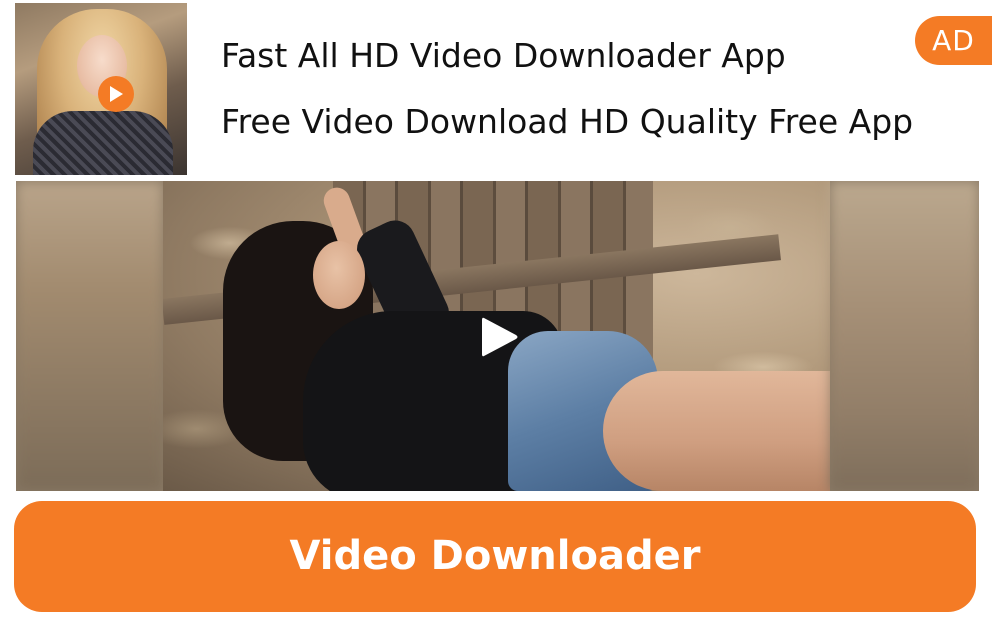 Image resolution: width=992 pixels, height=620 pixels. What do you see at coordinates (89, 336) in the screenshot?
I see `media-blur-left` at bounding box center [89, 336].